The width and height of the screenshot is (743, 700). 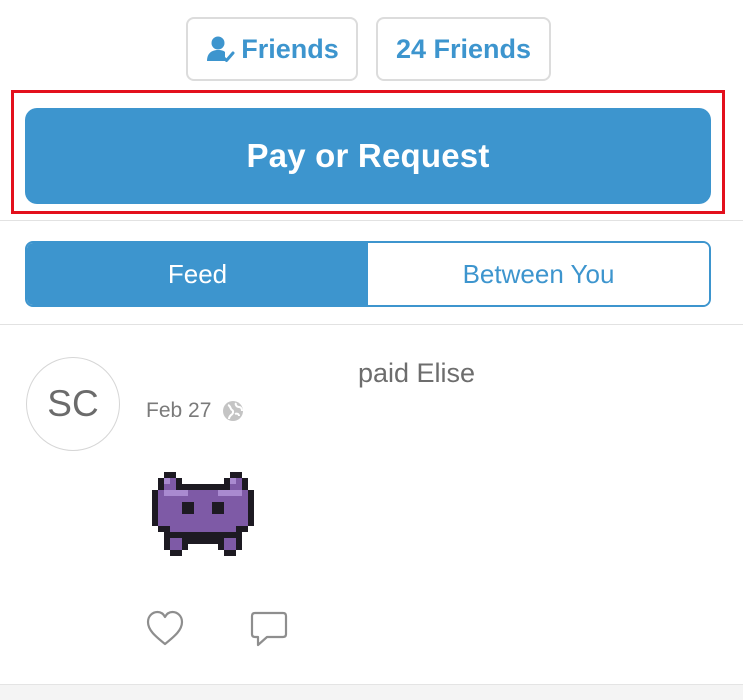 I want to click on tab-between-you: Between You, so click(x=538, y=274).